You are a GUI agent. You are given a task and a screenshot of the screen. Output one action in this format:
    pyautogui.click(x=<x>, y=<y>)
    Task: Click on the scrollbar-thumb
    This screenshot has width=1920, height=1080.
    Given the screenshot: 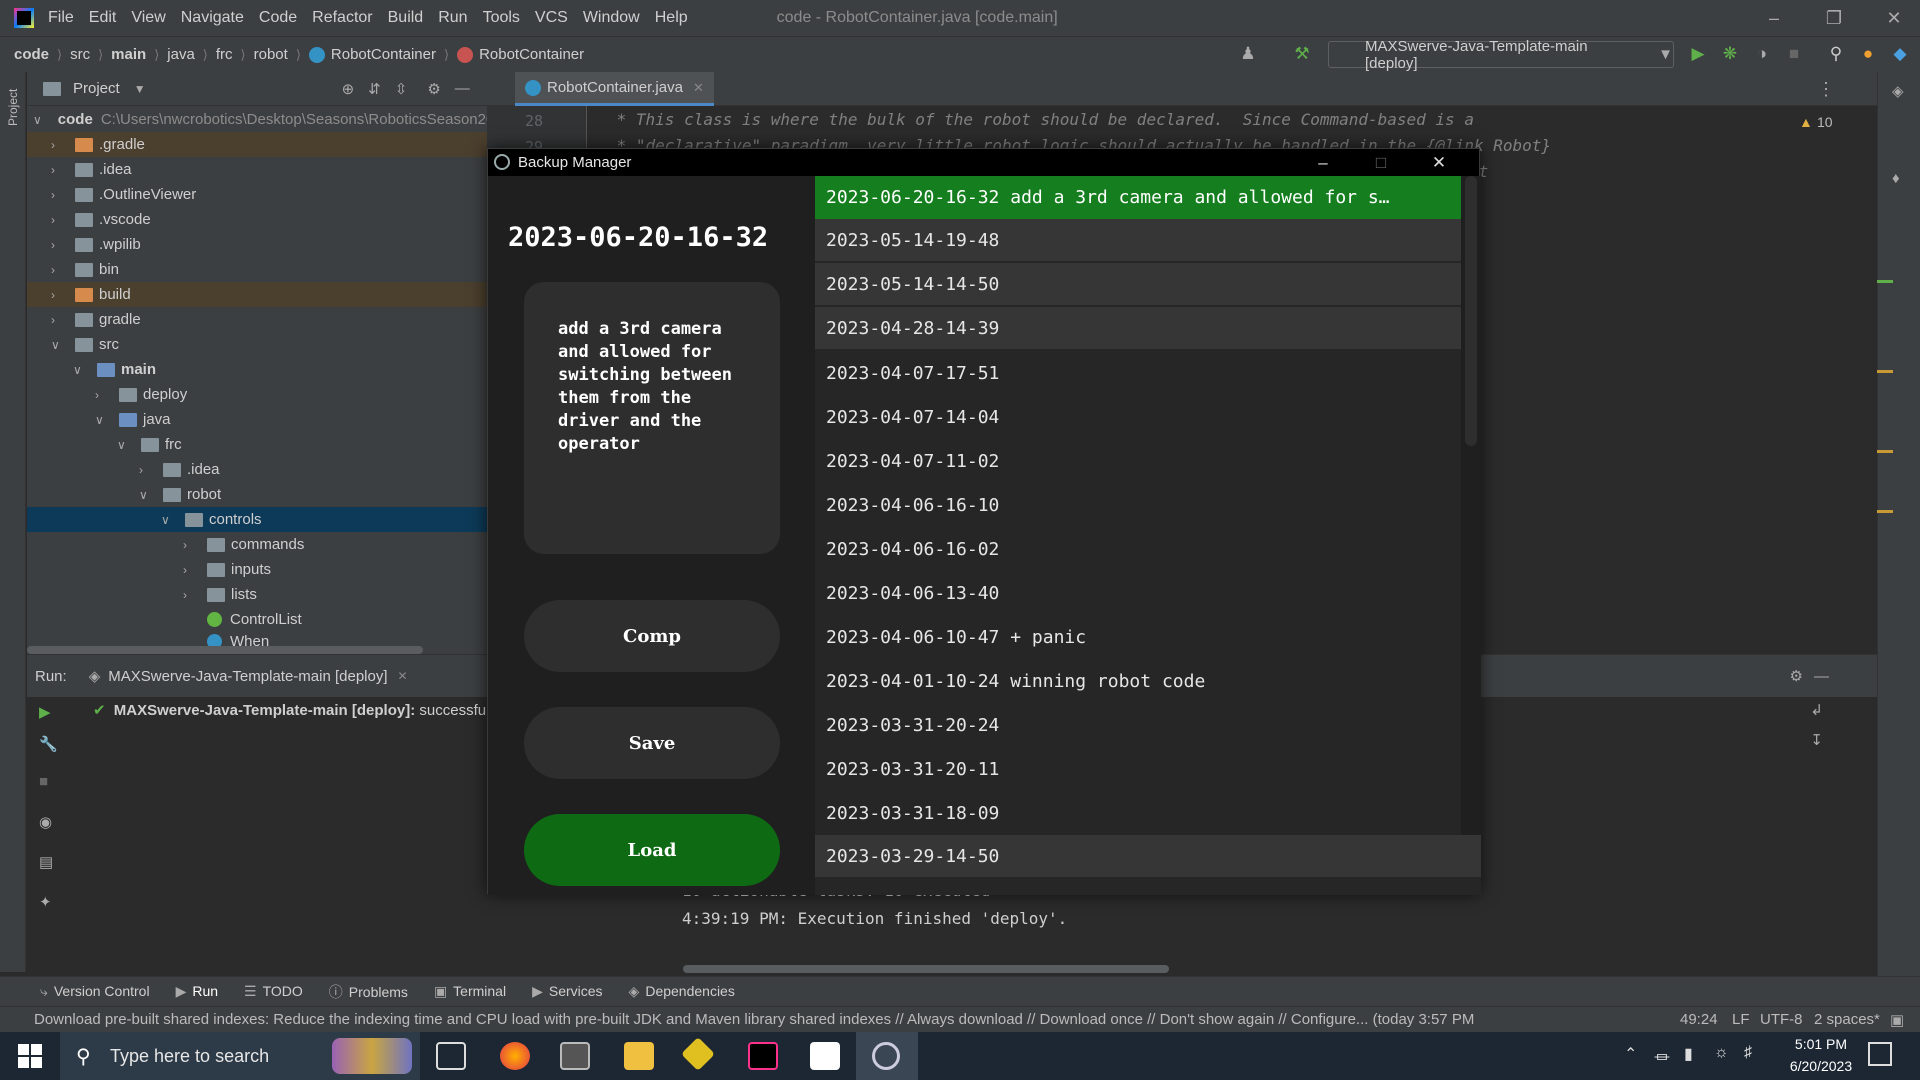 What is the action you would take?
    pyautogui.click(x=1471, y=311)
    